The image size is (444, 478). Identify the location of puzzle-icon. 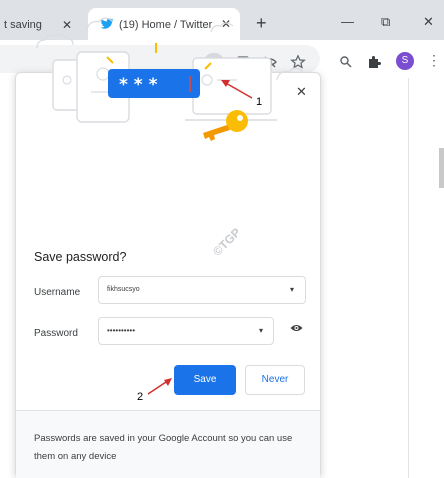
(374, 62).